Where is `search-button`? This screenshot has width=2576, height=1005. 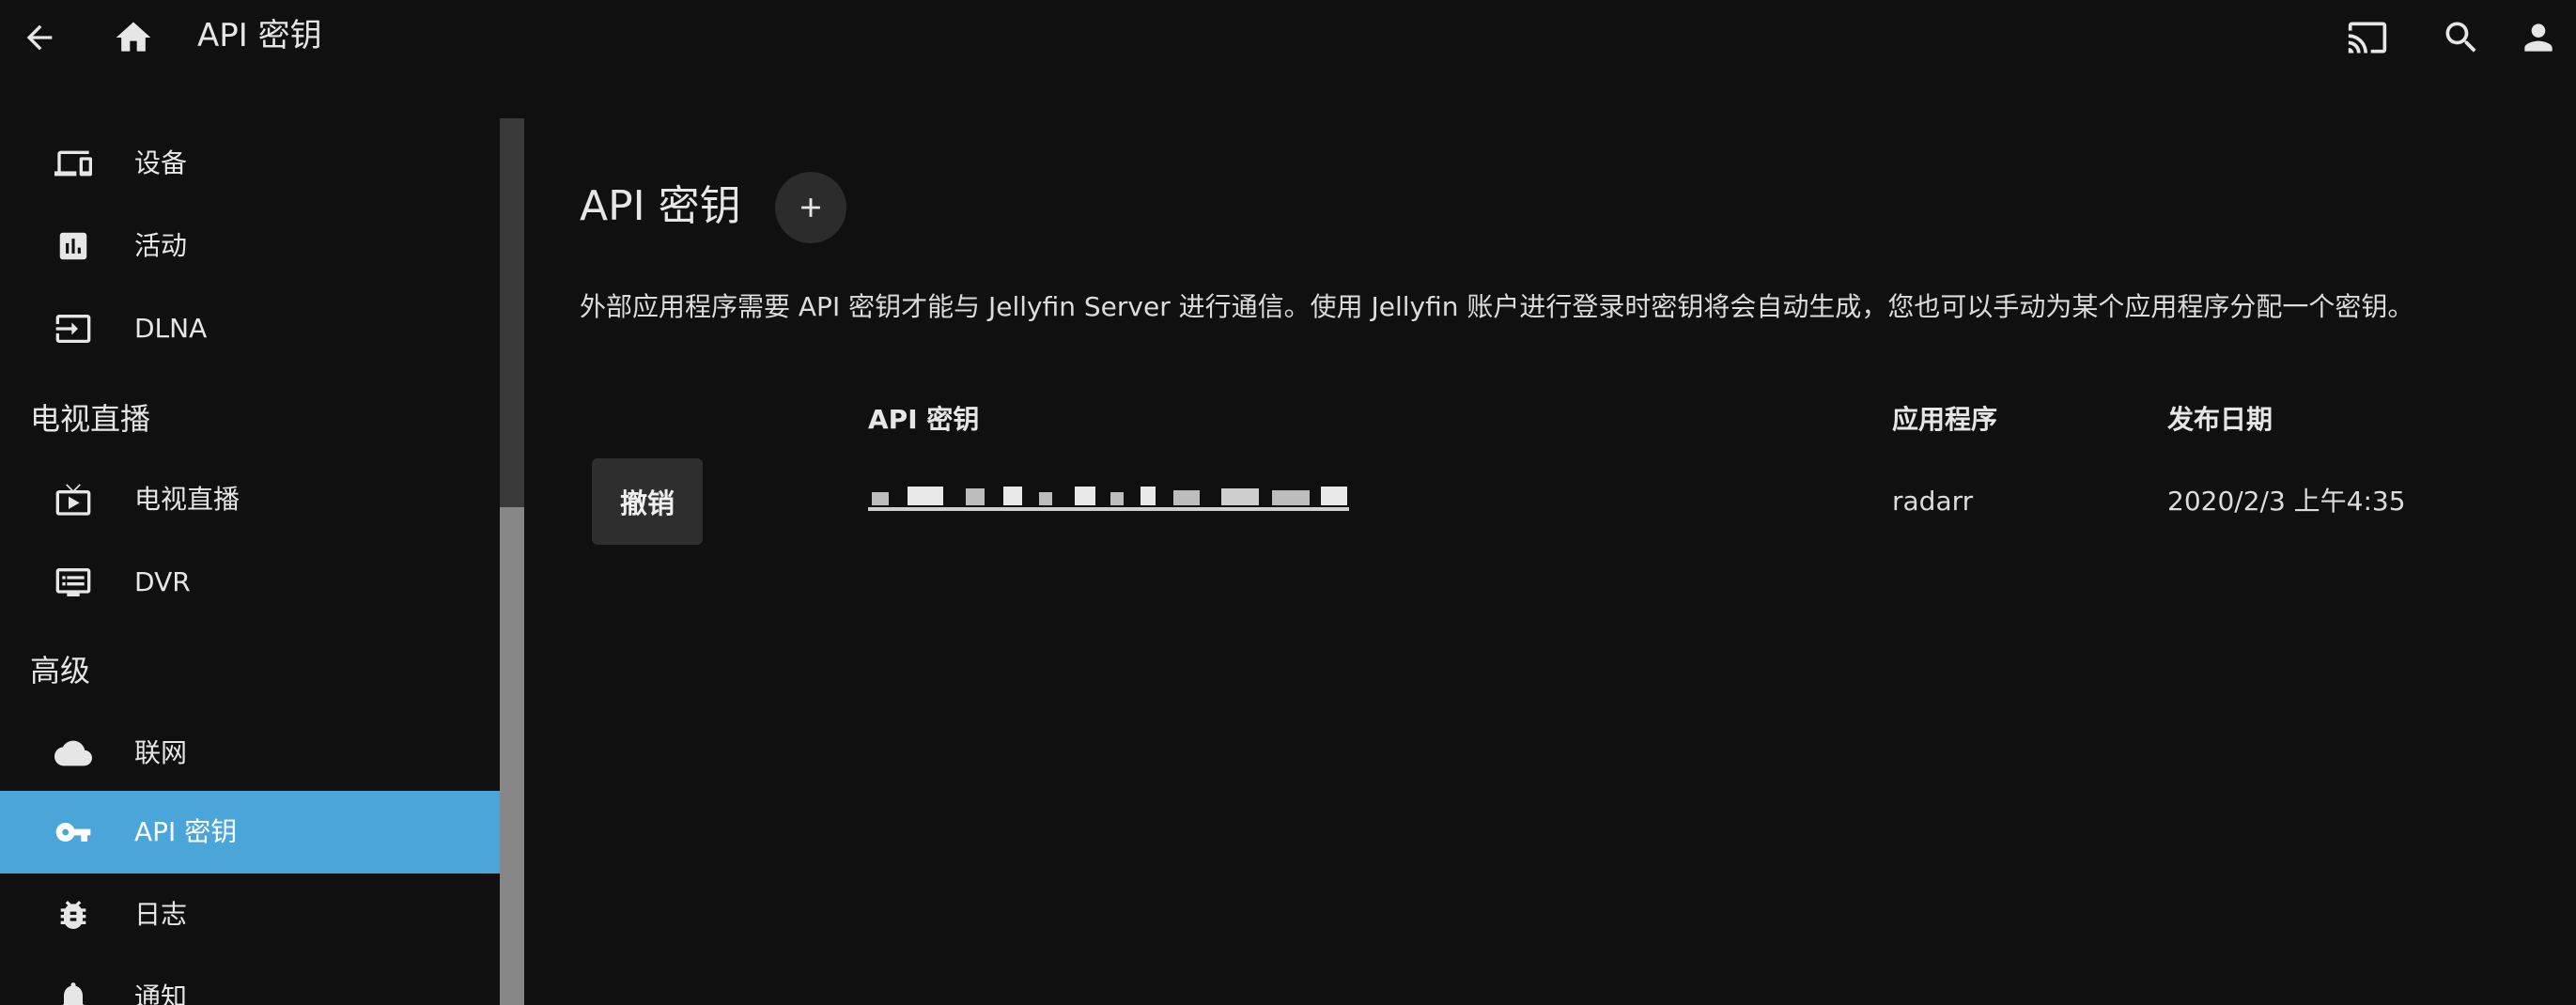 search-button is located at coordinates (2462, 38).